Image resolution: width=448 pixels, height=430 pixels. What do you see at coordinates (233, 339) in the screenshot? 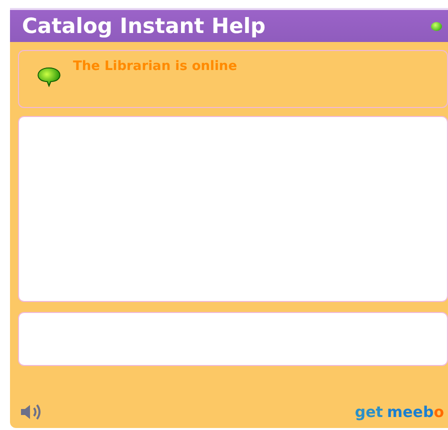
I see `message-input` at bounding box center [233, 339].